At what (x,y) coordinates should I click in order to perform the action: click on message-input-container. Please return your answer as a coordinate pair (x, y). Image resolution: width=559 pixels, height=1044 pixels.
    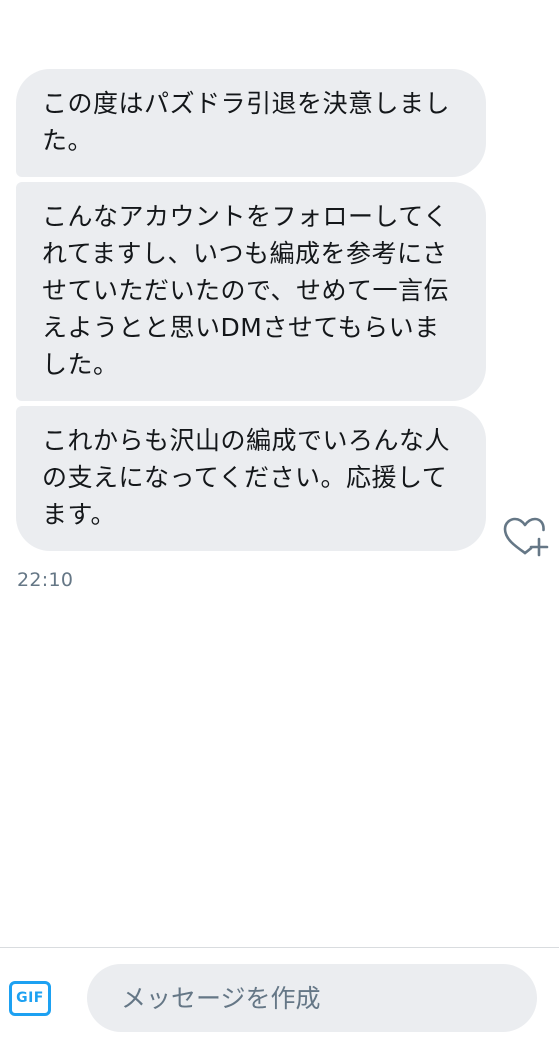
    Looking at the image, I should click on (312, 998).